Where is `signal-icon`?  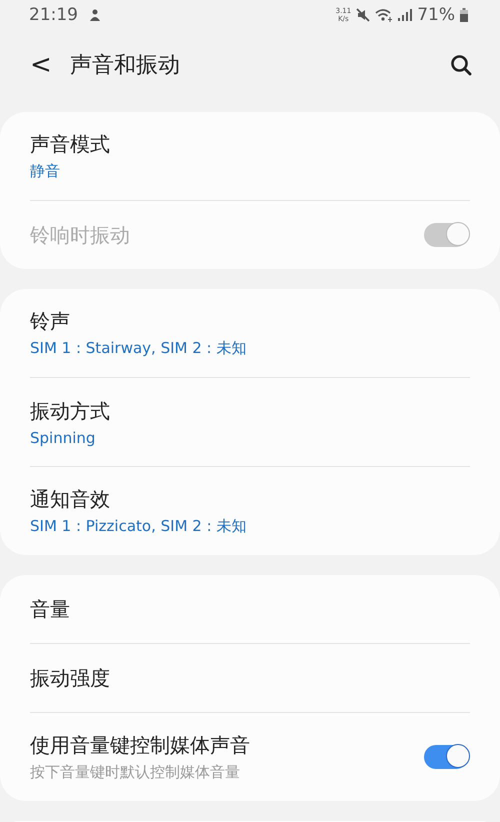 signal-icon is located at coordinates (405, 15).